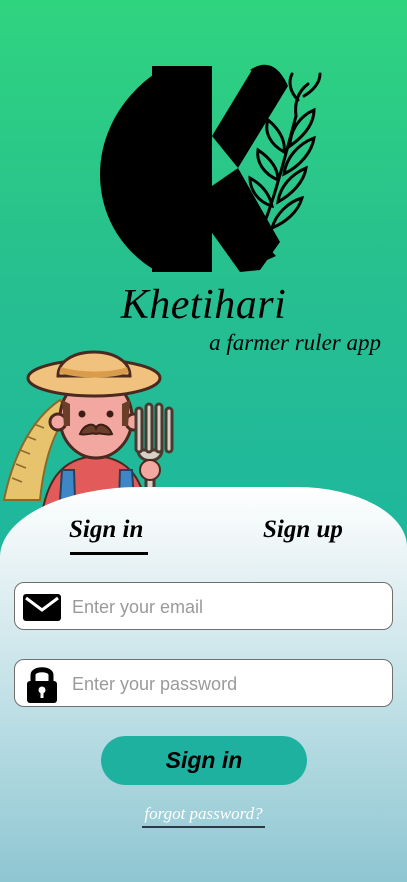 The height and width of the screenshot is (882, 407). What do you see at coordinates (109, 553) in the screenshot?
I see `active-tab-indicator` at bounding box center [109, 553].